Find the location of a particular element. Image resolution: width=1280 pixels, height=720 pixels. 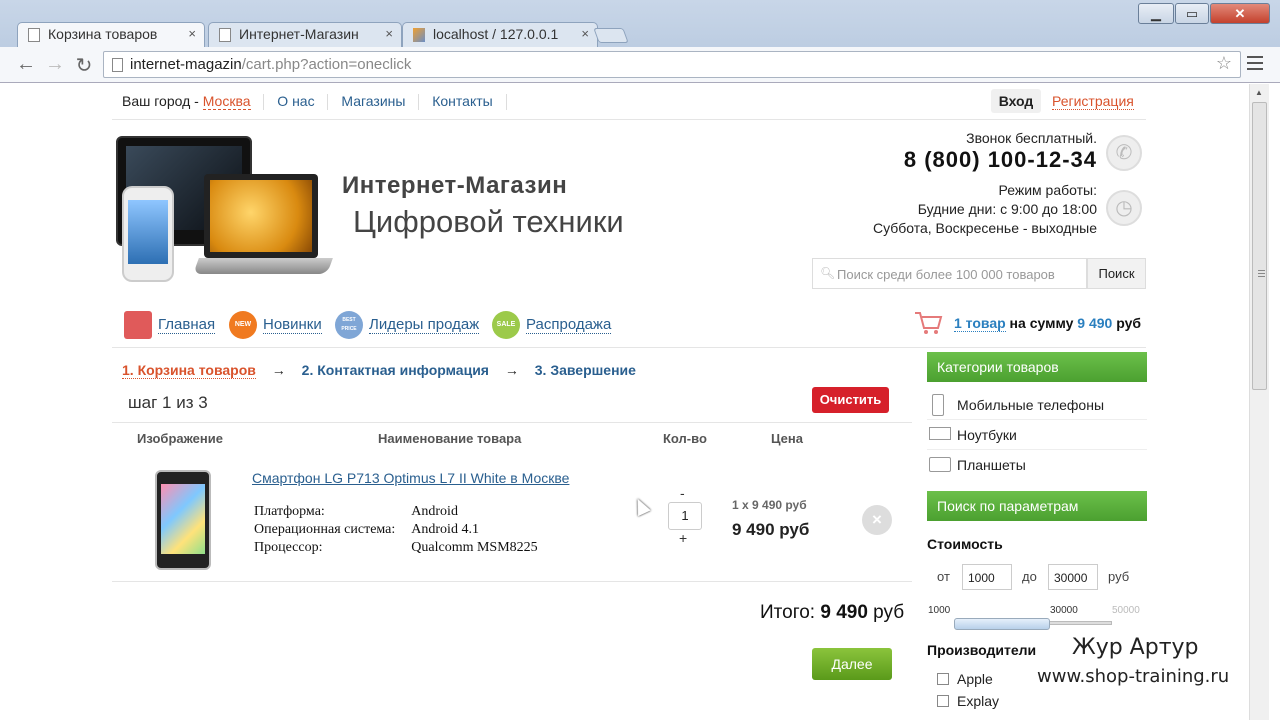

to-label: до is located at coordinates (1029, 576).